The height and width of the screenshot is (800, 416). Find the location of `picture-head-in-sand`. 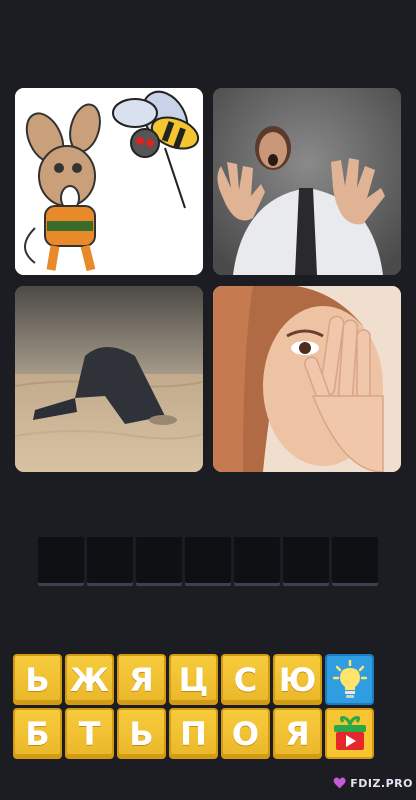

picture-head-in-sand is located at coordinates (109, 379).